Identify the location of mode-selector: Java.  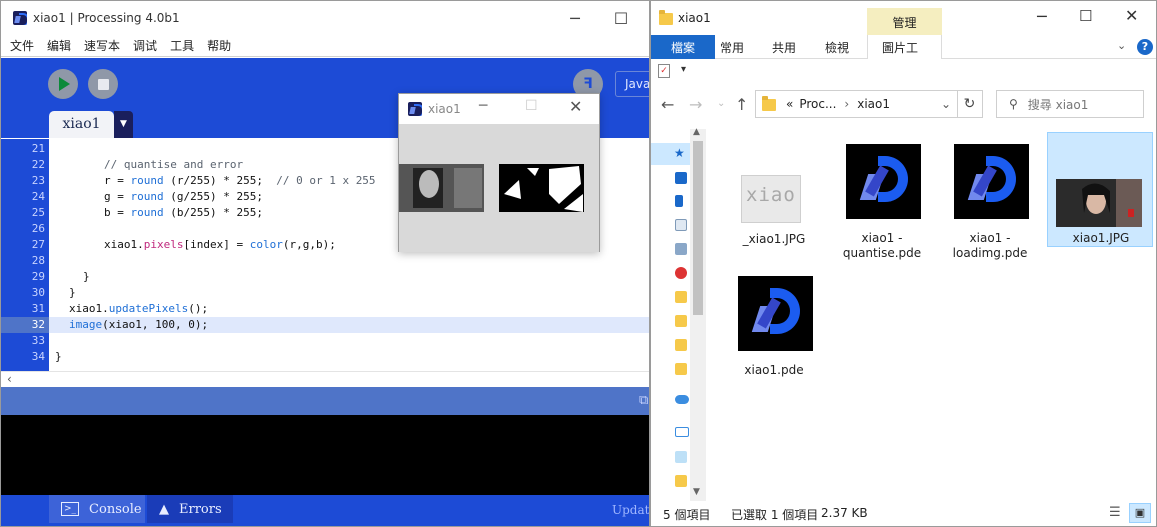
(632, 84).